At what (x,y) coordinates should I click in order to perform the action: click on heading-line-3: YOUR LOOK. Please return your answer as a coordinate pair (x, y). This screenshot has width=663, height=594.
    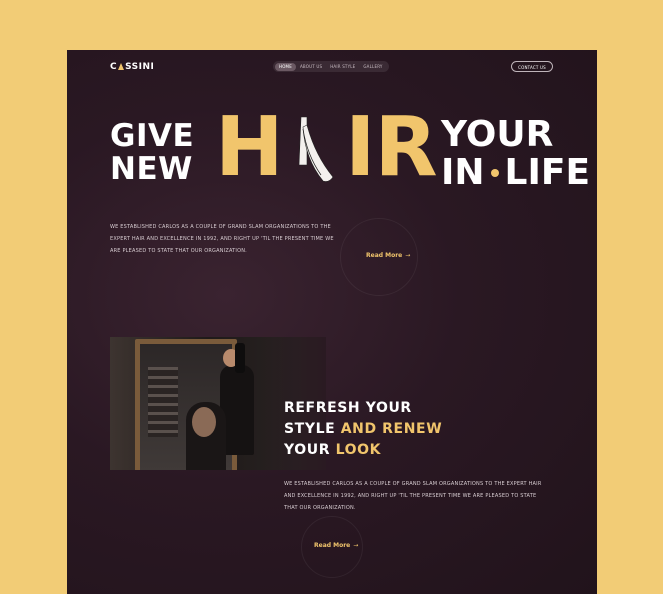
    Looking at the image, I should click on (363, 450).